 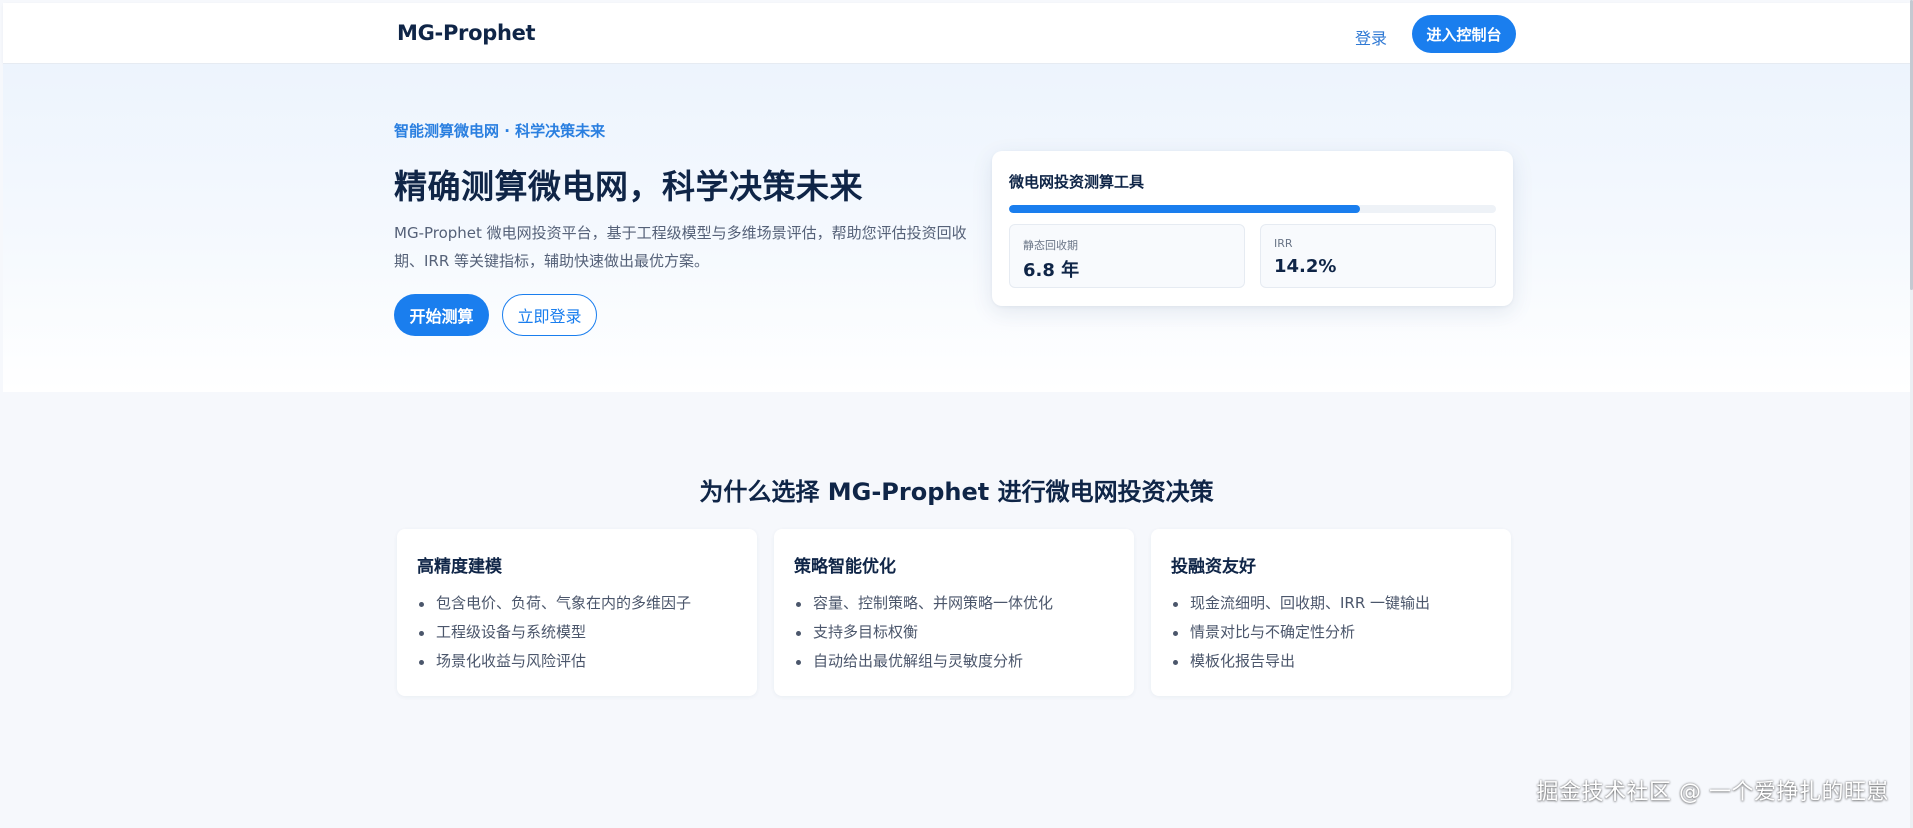 I want to click on feature-list: 包含电价、负荷、气象在内的多维因子 工程级设备与系统模型 场景化收益与风险评估, so click(x=554, y=632).